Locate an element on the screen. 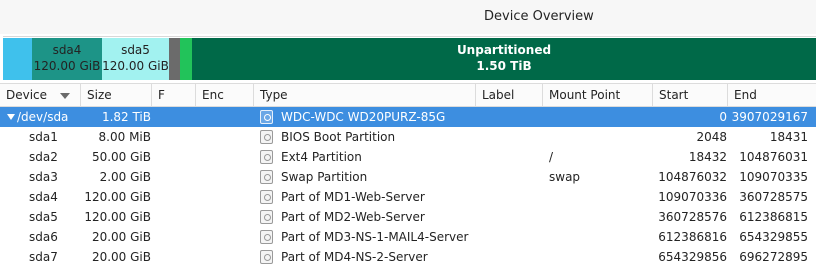  disk-icon is located at coordinates (266, 117).